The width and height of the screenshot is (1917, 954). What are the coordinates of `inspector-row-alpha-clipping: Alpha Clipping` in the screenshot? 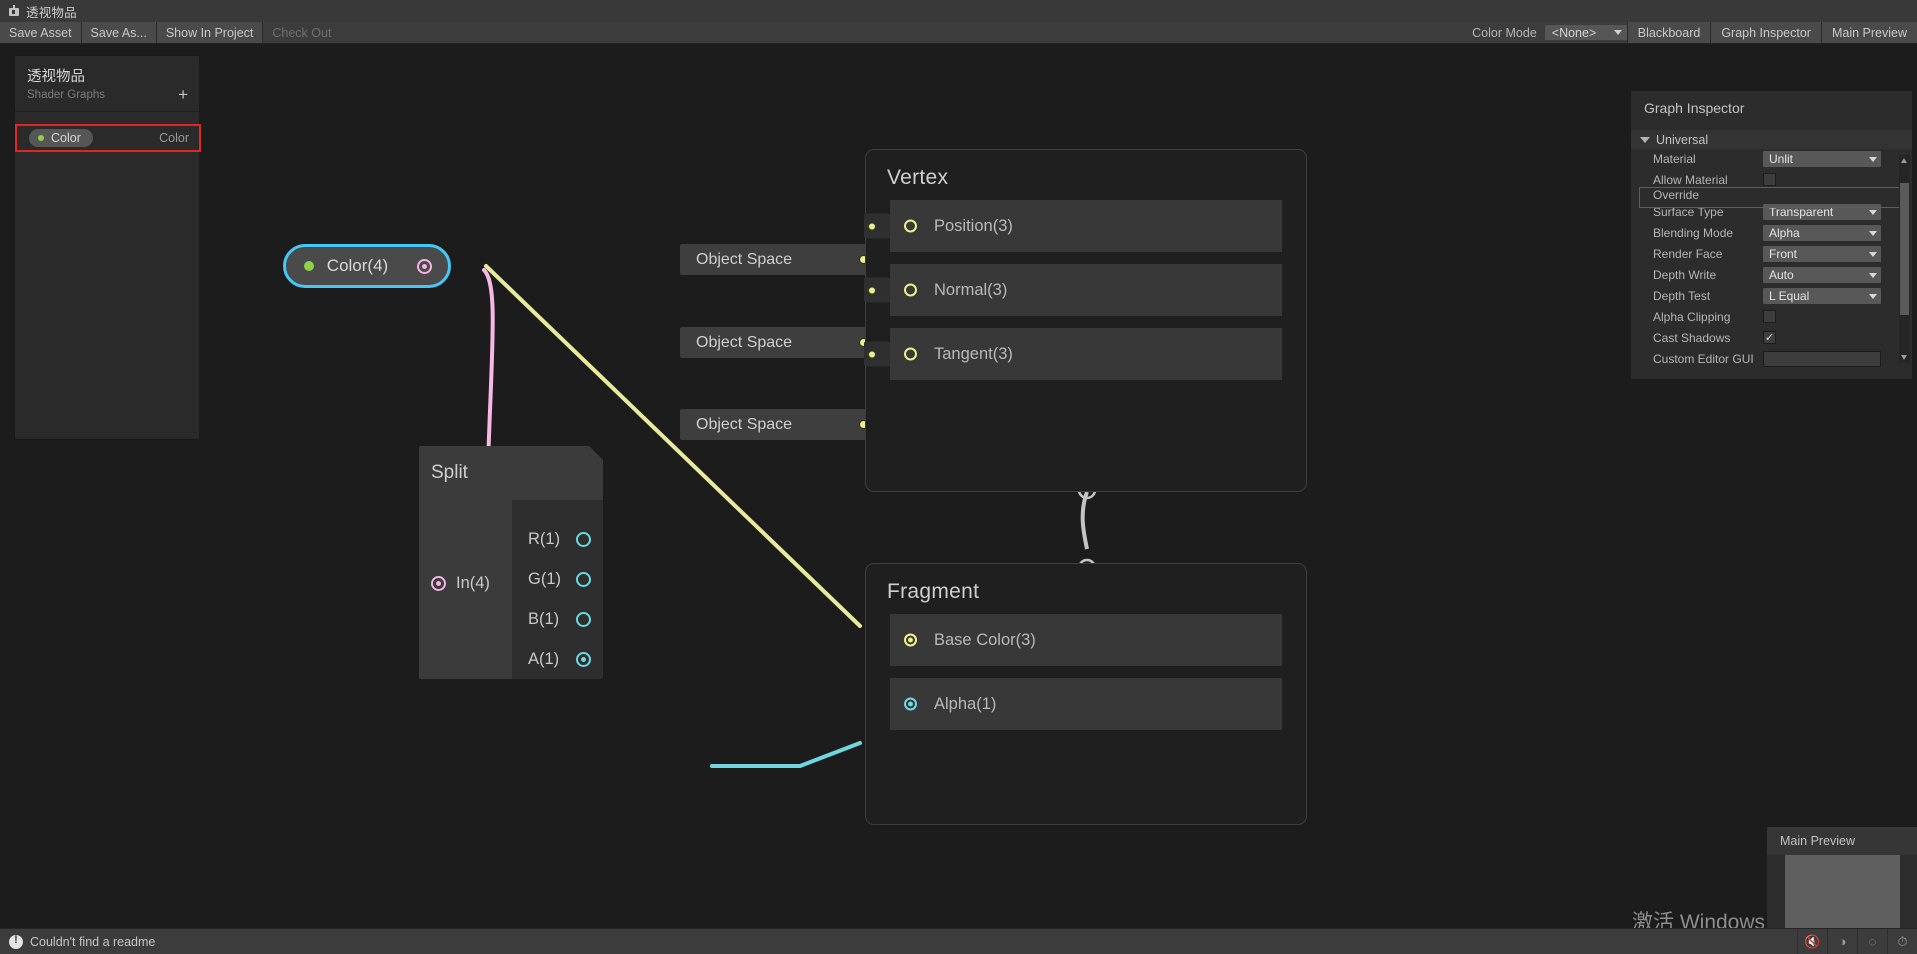 It's located at (1771, 317).